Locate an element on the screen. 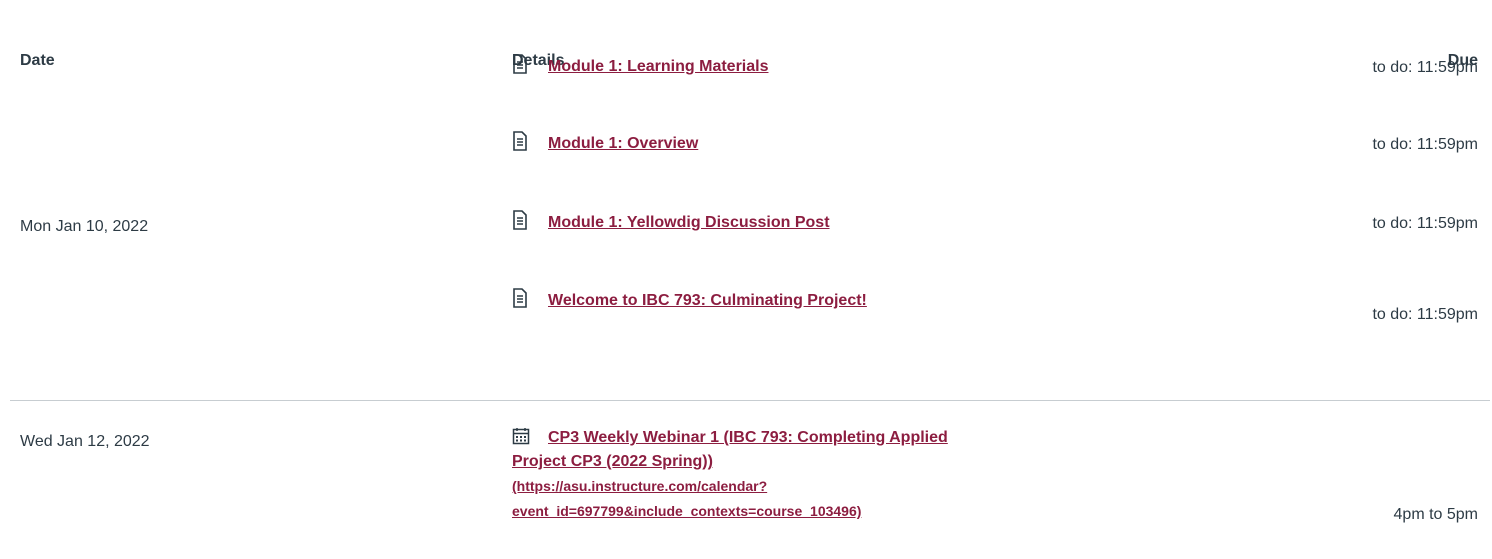 This screenshot has height=559, width=1492. list-item: Module 1: Learning Materials is located at coordinates (732, 66).